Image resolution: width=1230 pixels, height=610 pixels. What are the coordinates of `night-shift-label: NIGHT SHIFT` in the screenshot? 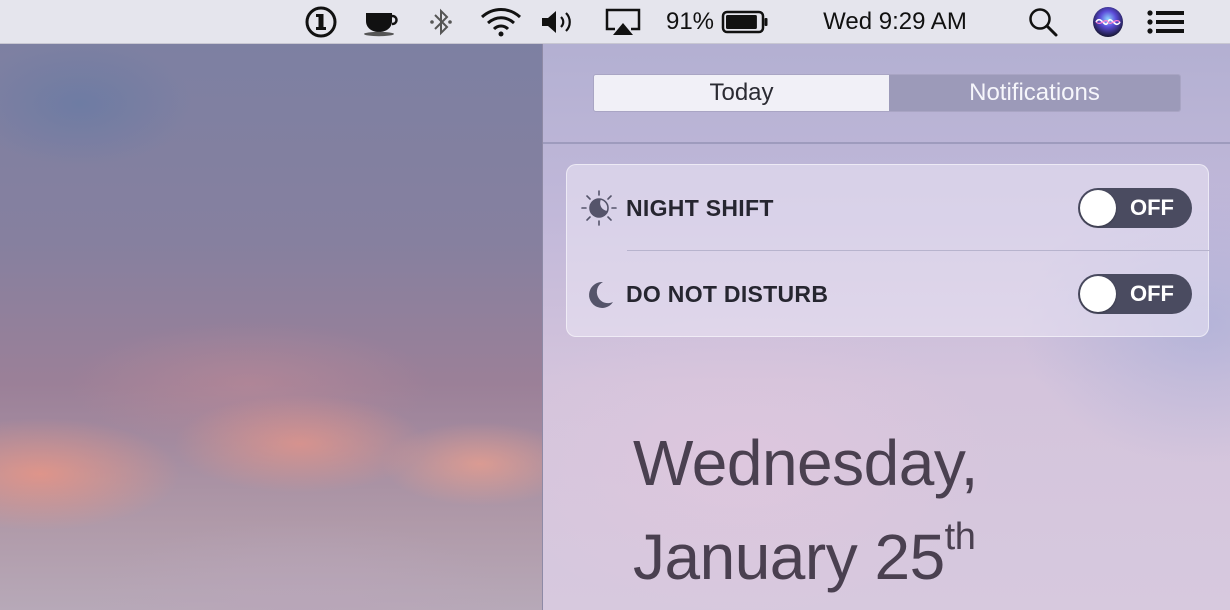 It's located at (700, 207).